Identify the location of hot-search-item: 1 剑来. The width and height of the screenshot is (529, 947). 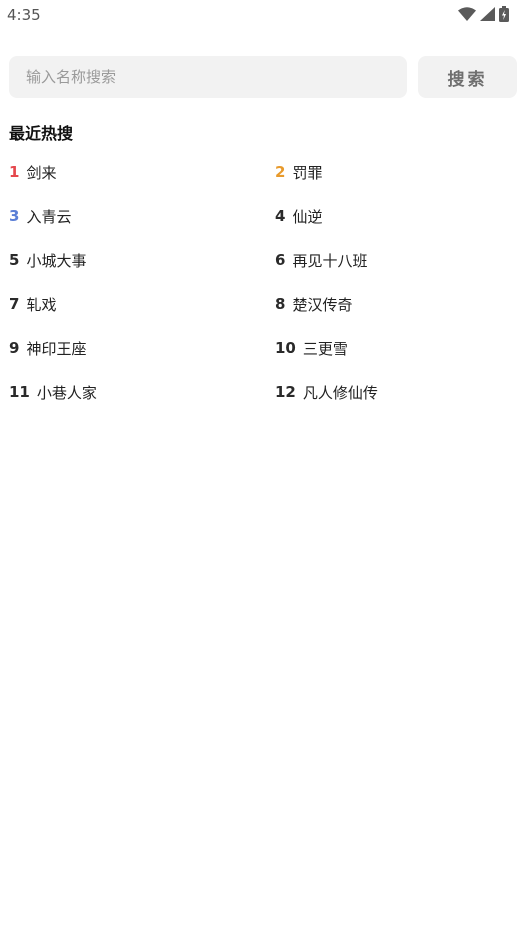
(142, 172).